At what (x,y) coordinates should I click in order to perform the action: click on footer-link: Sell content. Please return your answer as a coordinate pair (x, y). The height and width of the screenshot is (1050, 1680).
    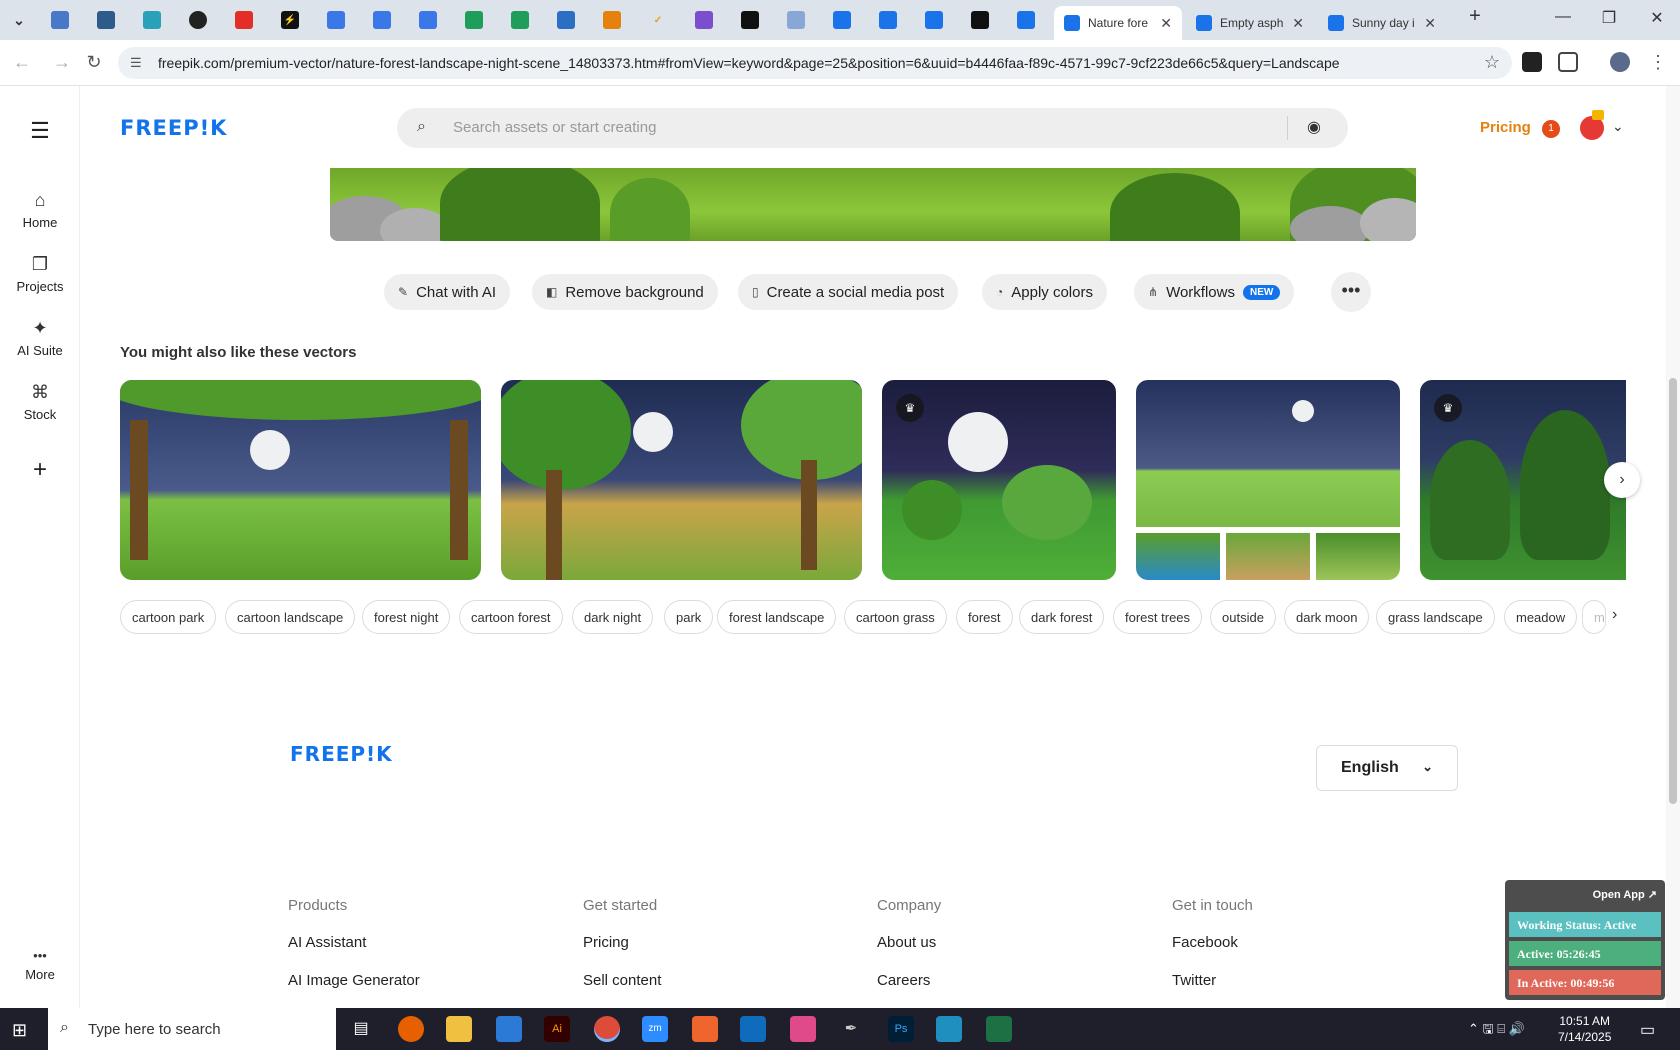
    Looking at the image, I should click on (622, 980).